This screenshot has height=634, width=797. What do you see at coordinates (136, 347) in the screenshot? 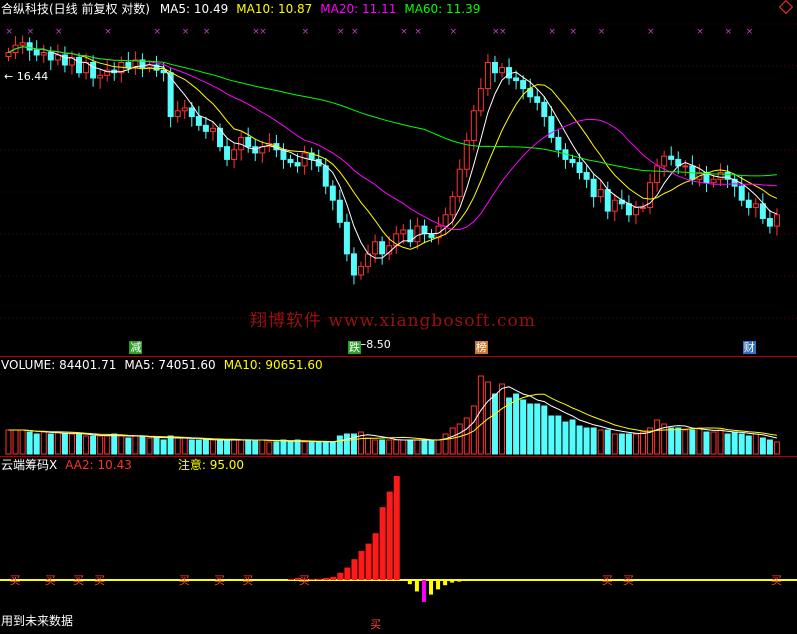
I see `event-badge: 减` at bounding box center [136, 347].